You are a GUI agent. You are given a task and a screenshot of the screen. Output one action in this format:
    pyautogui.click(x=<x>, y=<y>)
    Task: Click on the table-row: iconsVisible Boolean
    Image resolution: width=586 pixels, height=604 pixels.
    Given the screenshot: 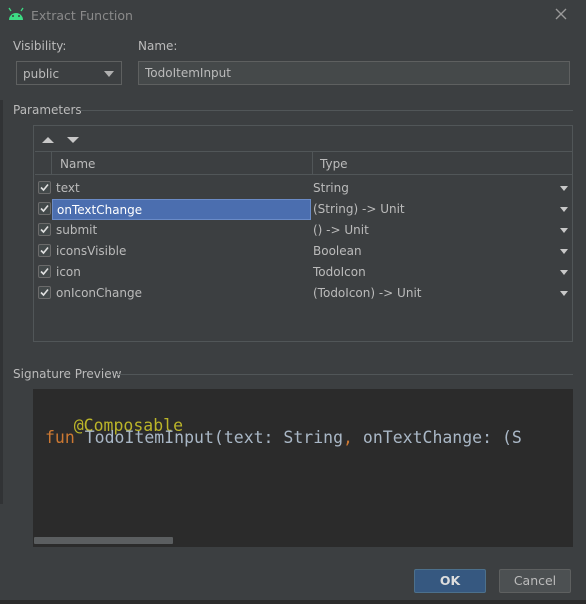 What is the action you would take?
    pyautogui.click(x=303, y=251)
    